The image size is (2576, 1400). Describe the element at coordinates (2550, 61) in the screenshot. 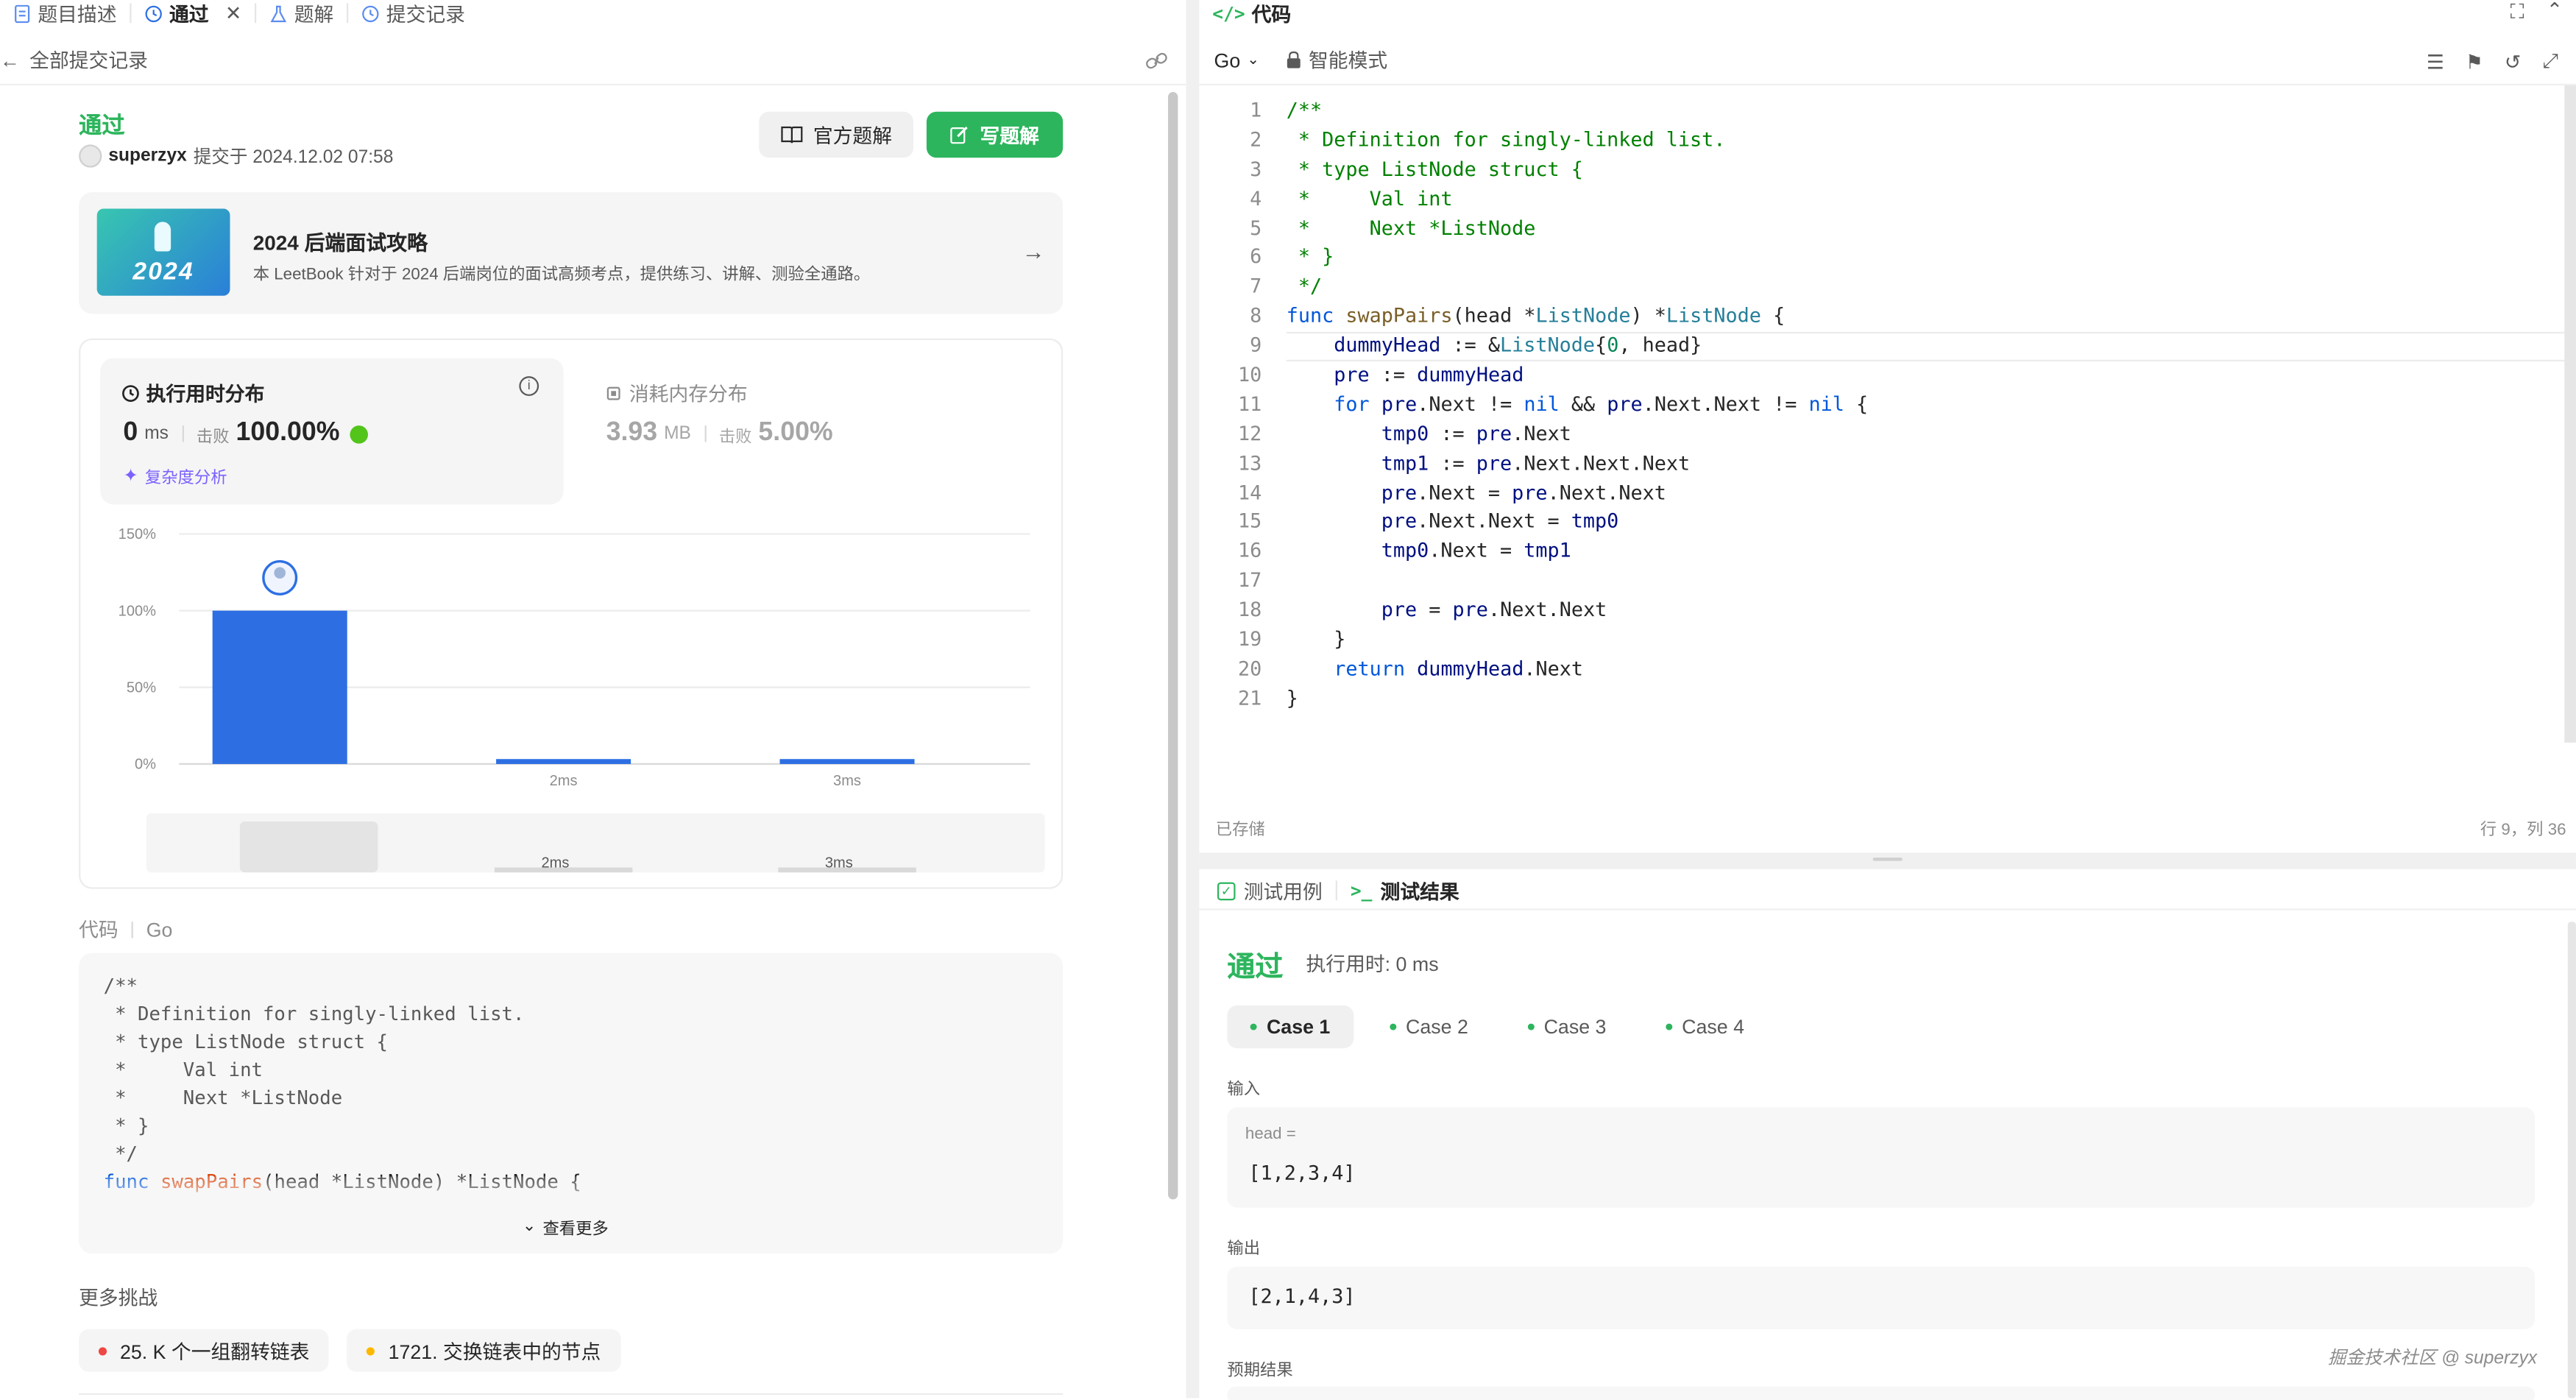

I see `expand-icon: ⤢` at that location.